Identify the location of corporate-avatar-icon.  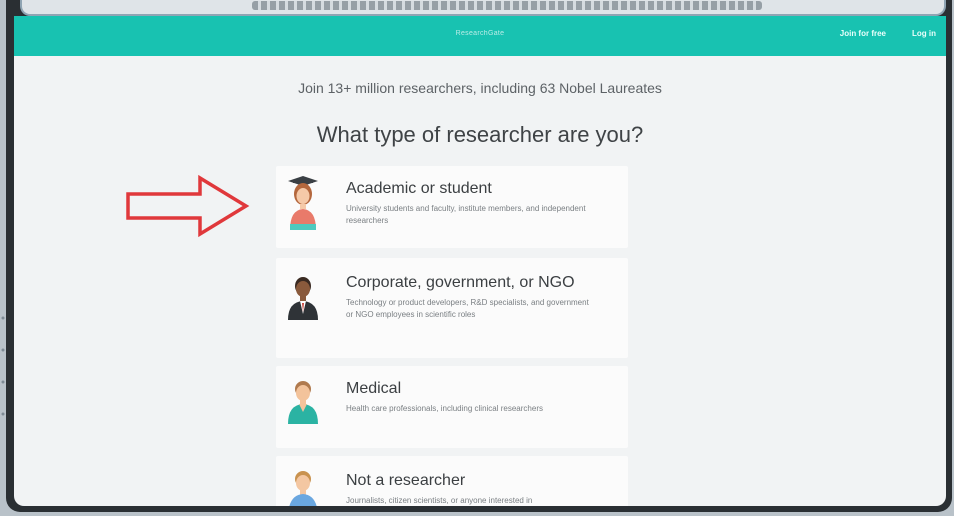
(303, 298).